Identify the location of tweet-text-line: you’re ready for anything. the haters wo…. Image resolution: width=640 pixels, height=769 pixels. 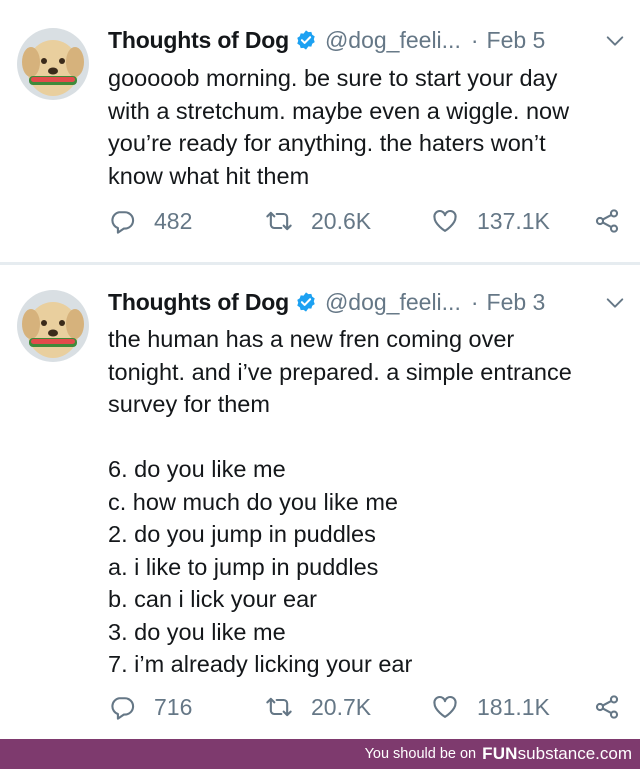
(327, 143).